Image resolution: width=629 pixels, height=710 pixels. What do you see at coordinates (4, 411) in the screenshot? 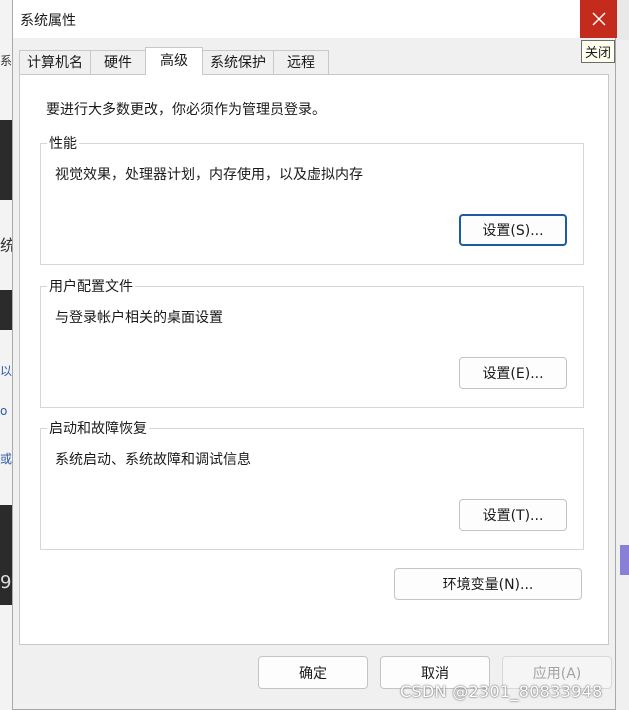
I see `background-glyph: o` at bounding box center [4, 411].